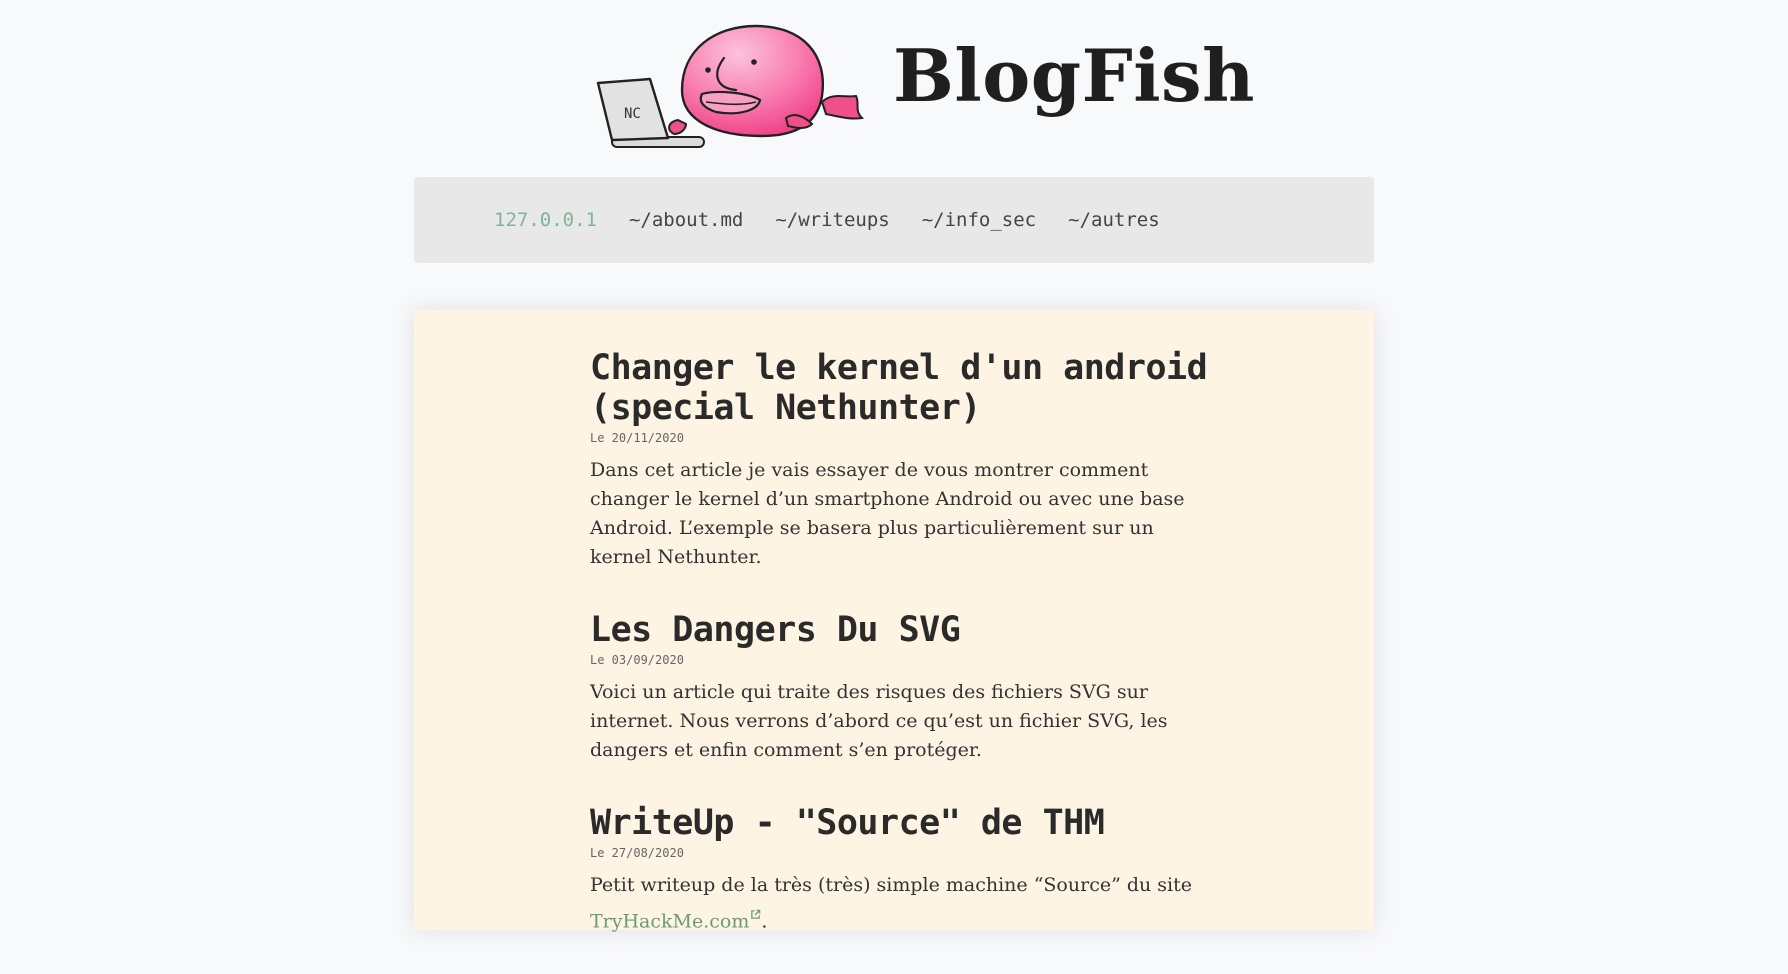 This screenshot has height=974, width=1788. I want to click on post-excerpt-end: ., so click(764, 921).